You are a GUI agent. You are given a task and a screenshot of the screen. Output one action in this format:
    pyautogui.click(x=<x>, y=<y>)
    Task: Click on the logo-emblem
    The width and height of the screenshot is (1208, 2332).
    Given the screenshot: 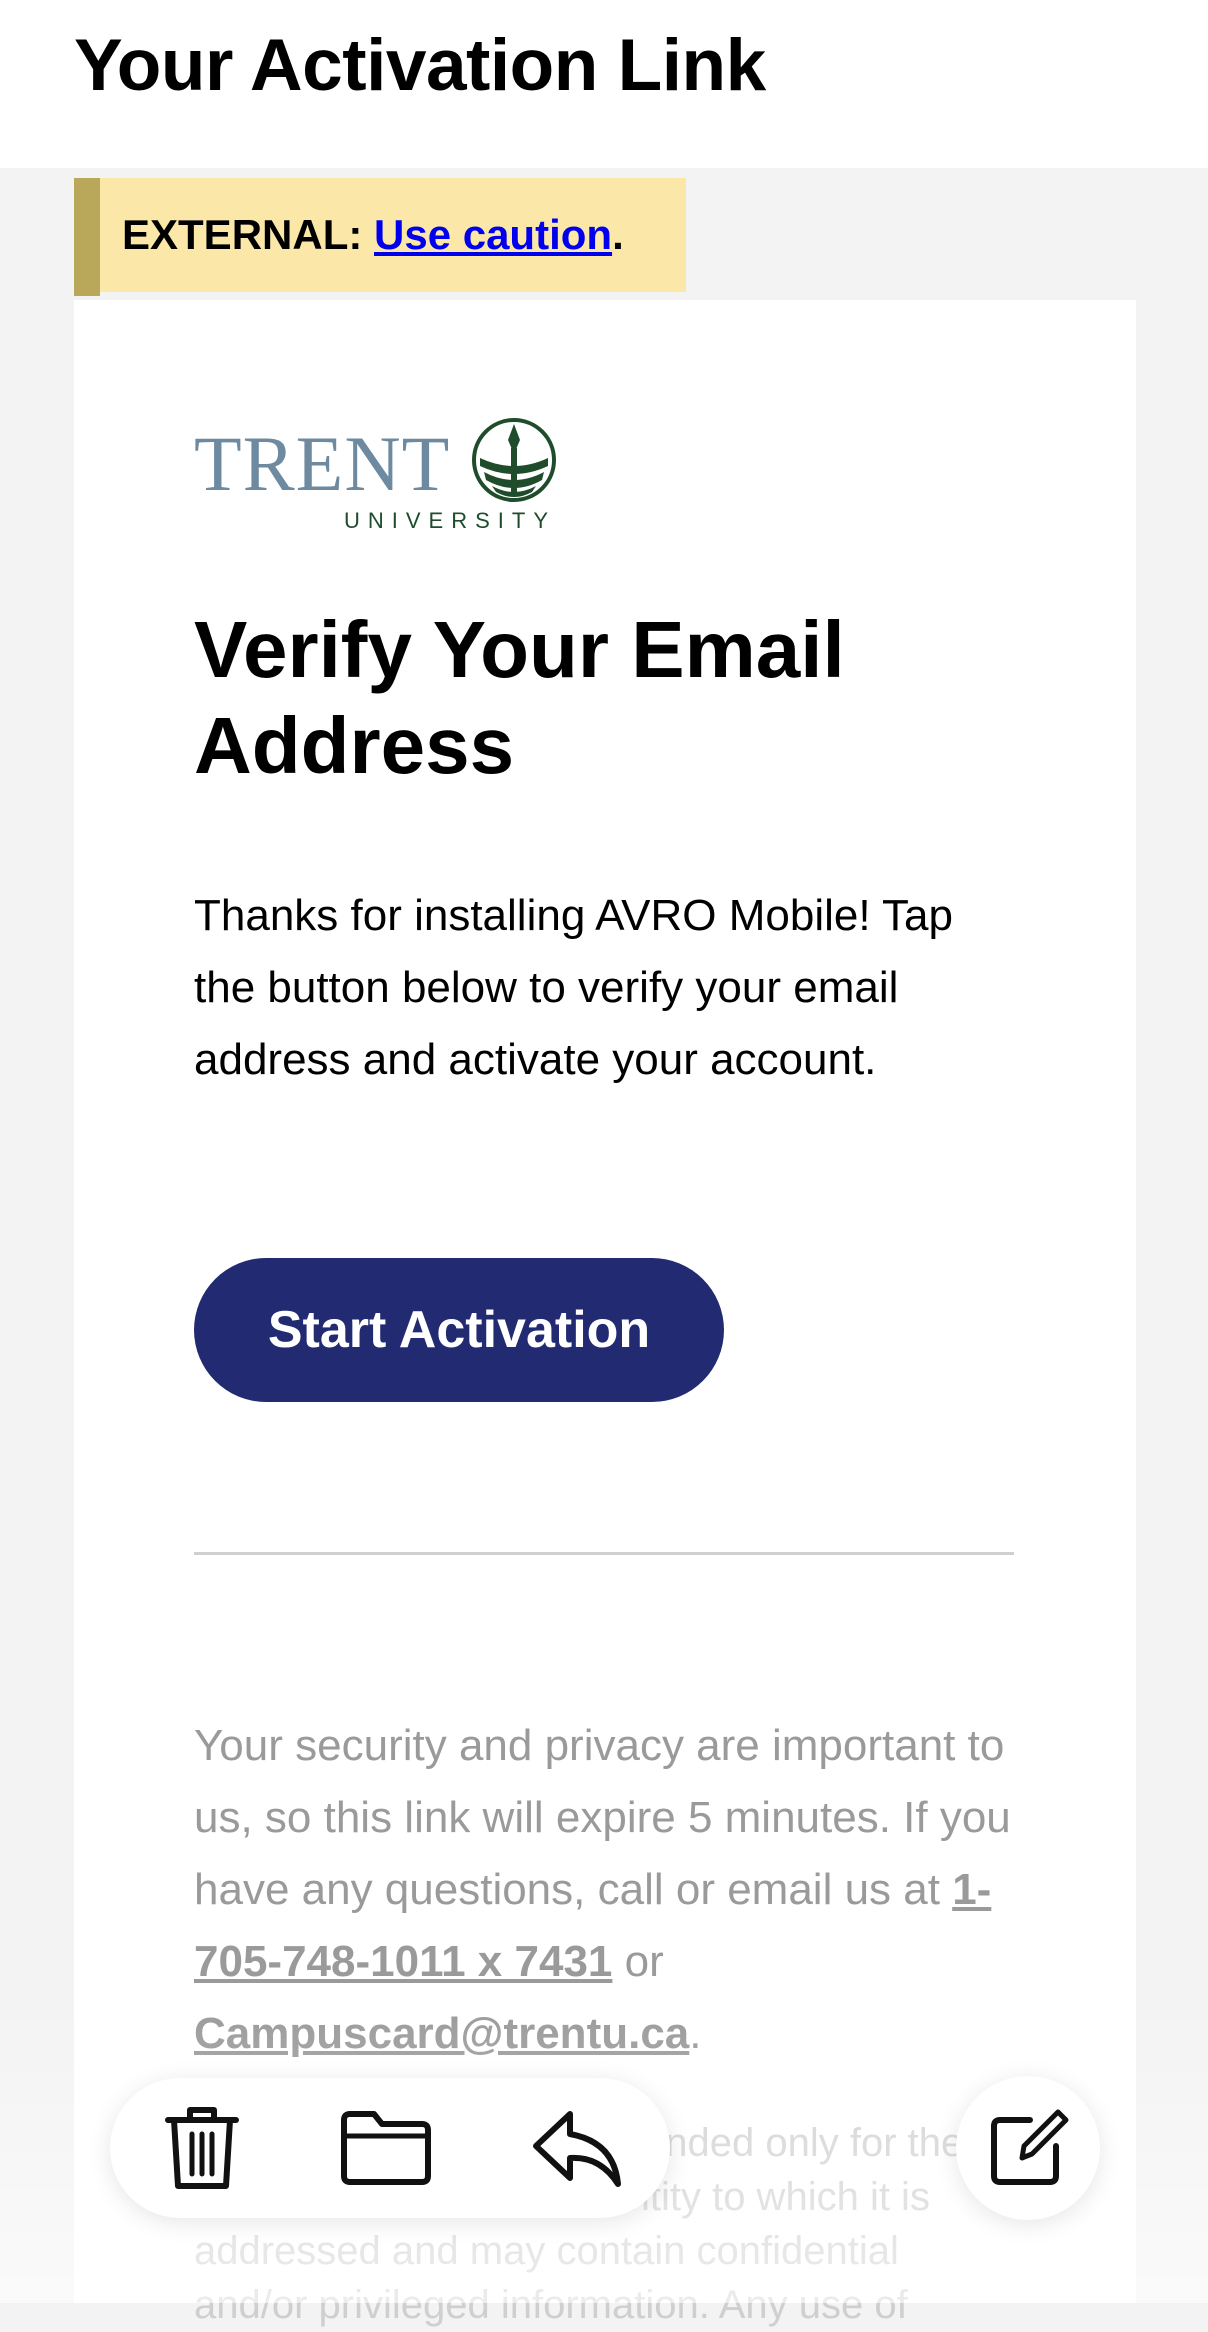 What is the action you would take?
    pyautogui.click(x=514, y=460)
    